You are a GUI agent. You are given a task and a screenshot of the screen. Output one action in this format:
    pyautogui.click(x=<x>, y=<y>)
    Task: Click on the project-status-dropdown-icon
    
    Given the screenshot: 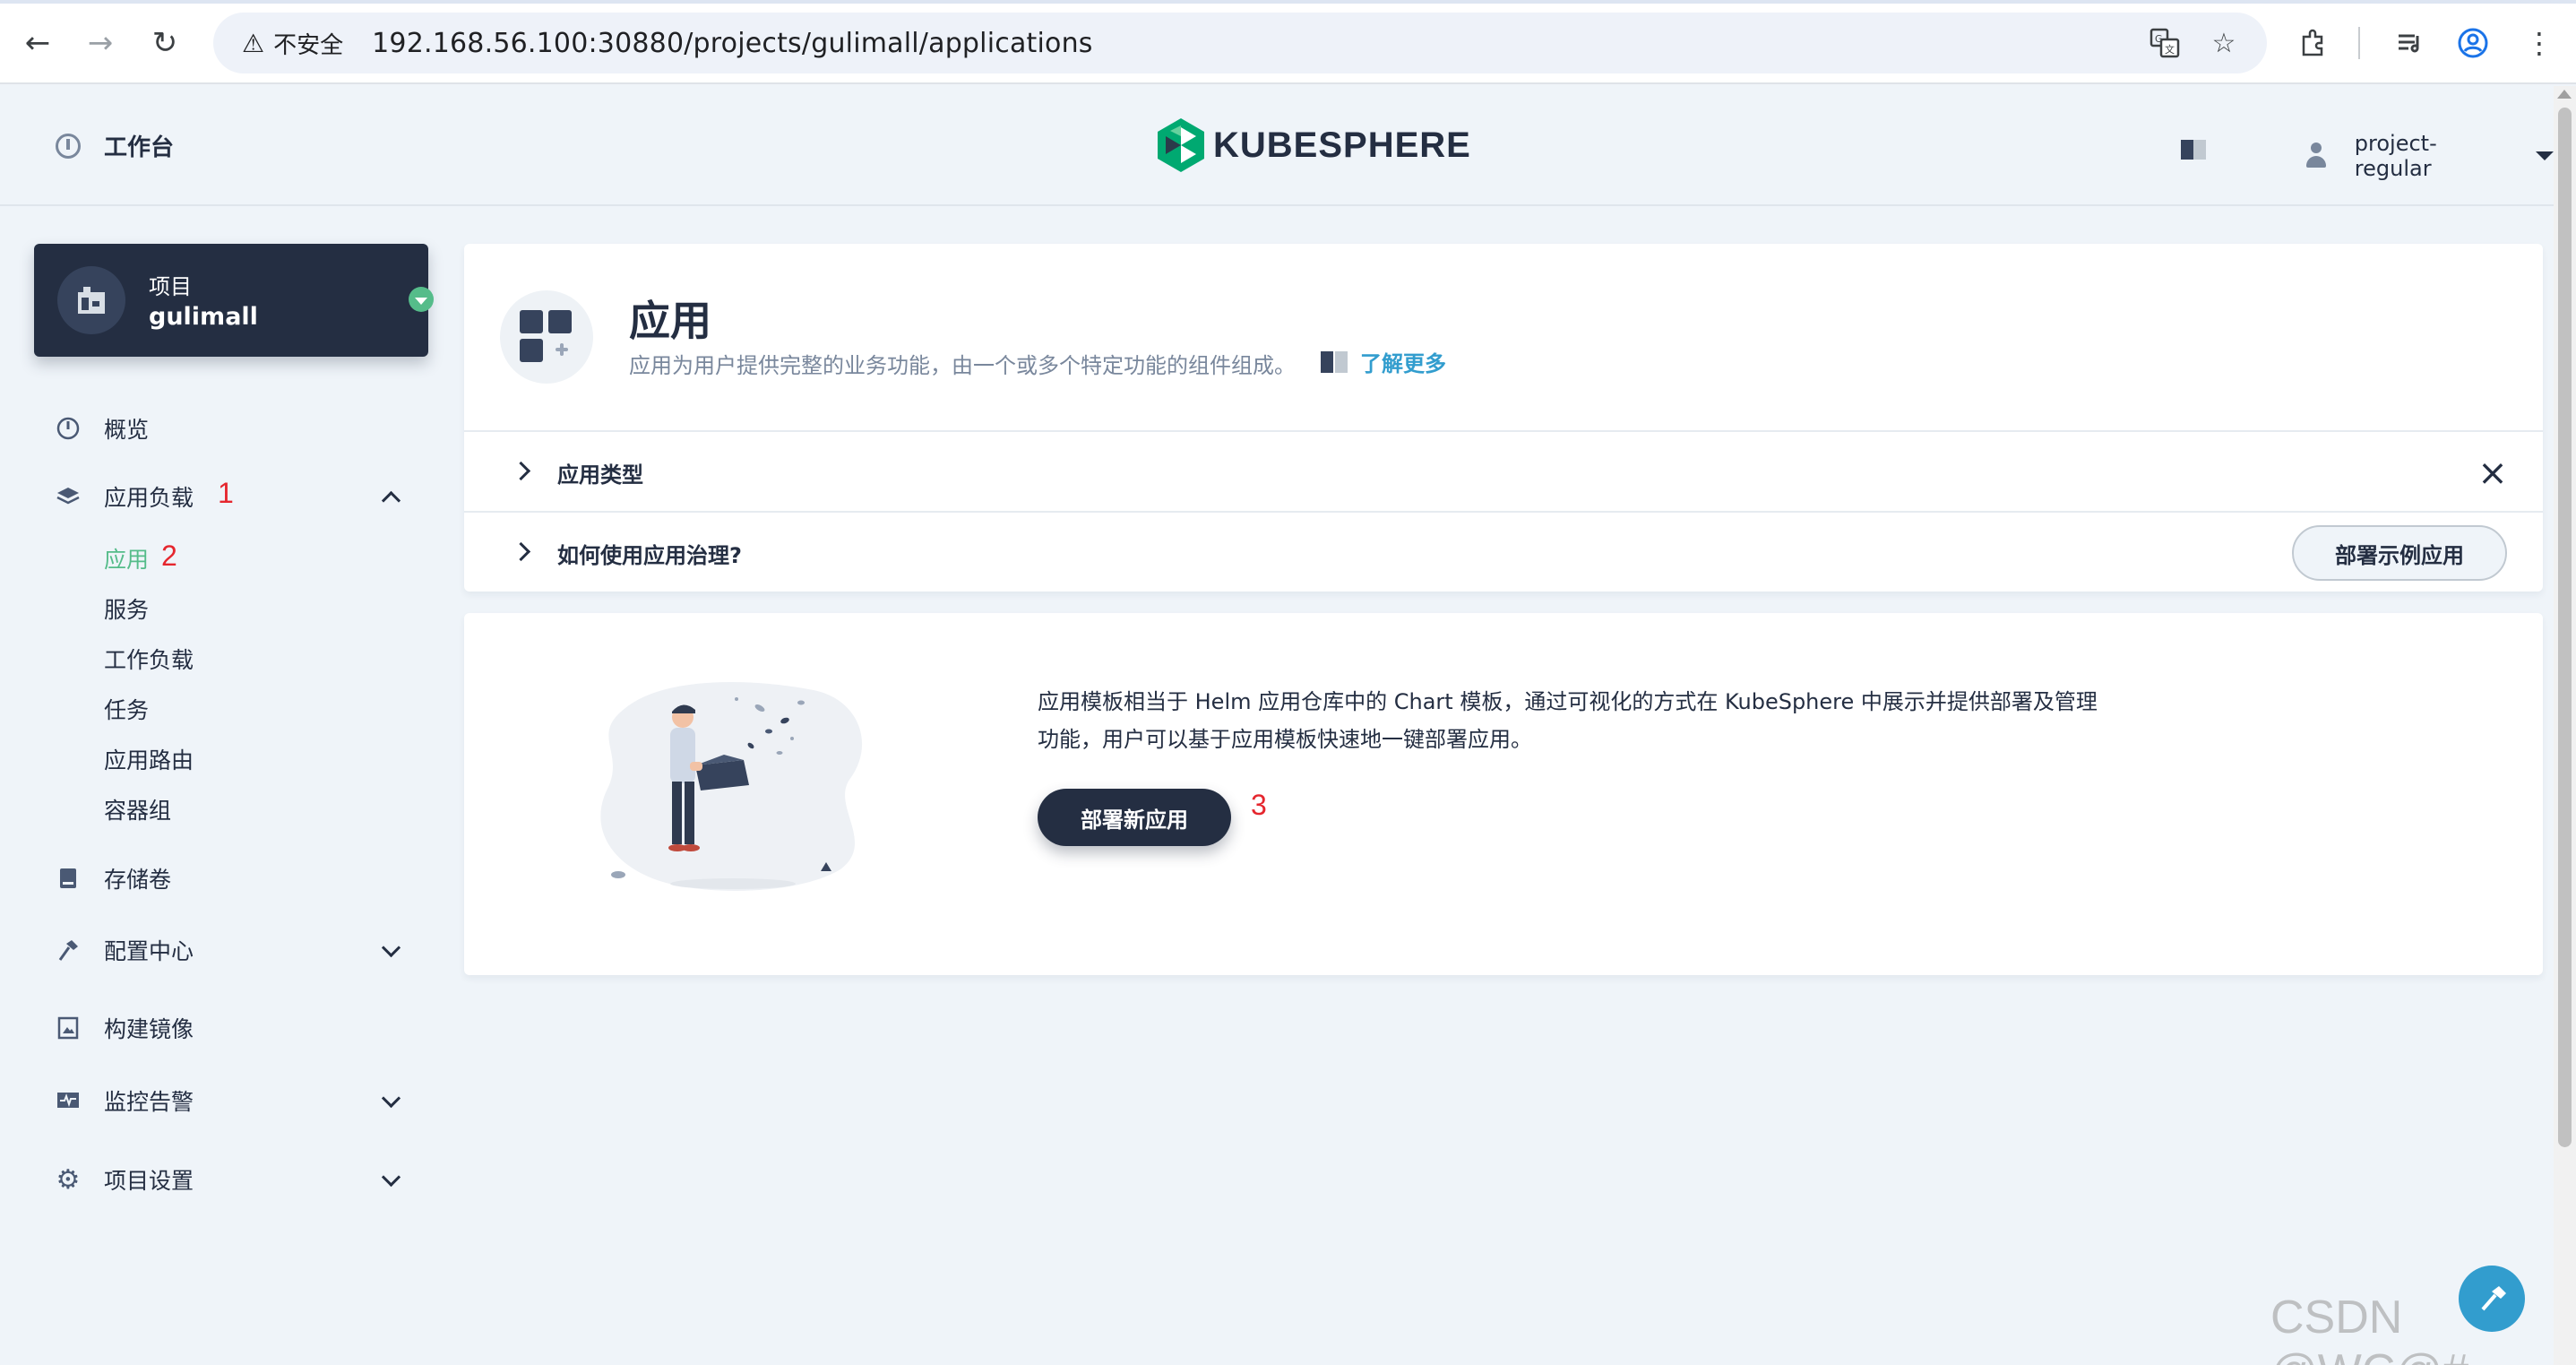 What is the action you would take?
    pyautogui.click(x=422, y=299)
    